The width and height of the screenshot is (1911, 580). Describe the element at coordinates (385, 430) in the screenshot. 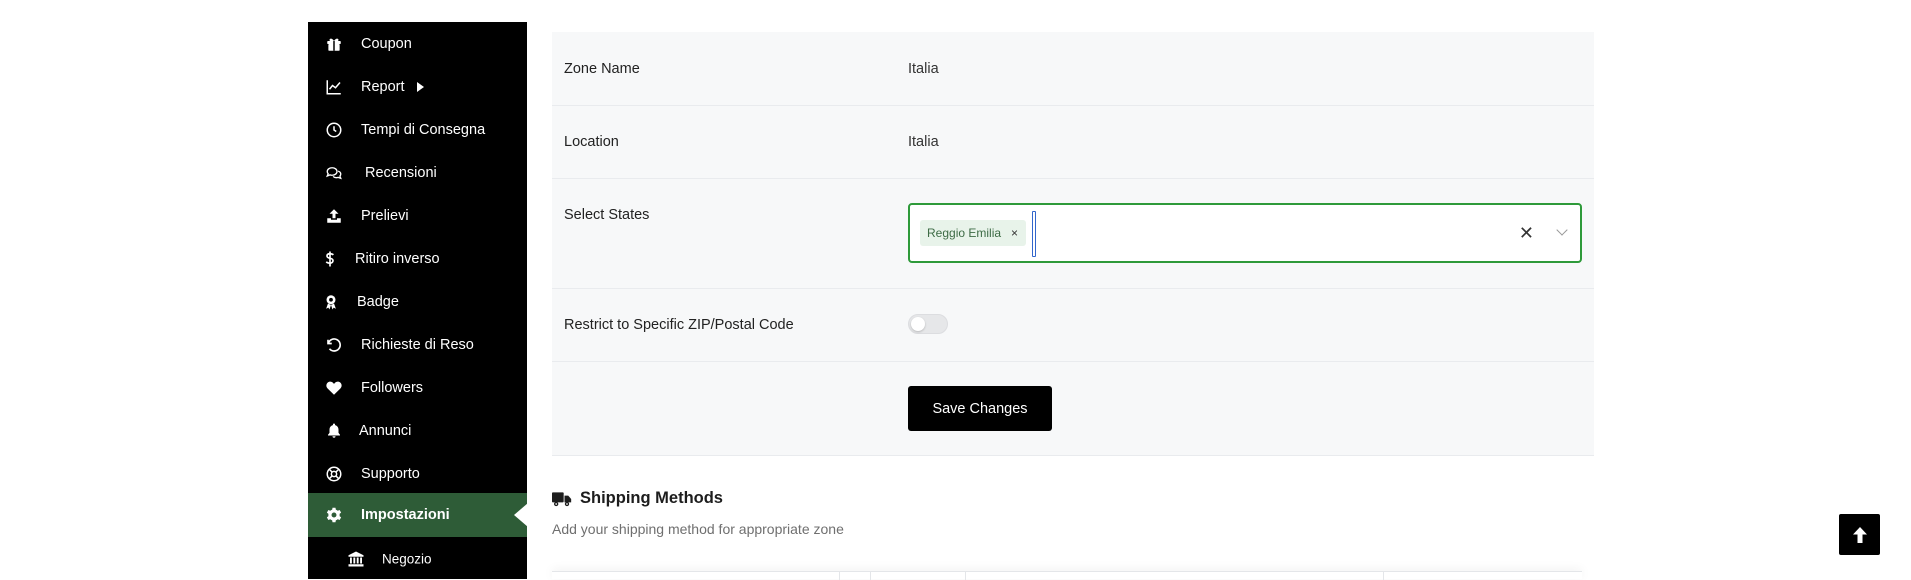

I see `sidebar-item-label: Annunci` at that location.